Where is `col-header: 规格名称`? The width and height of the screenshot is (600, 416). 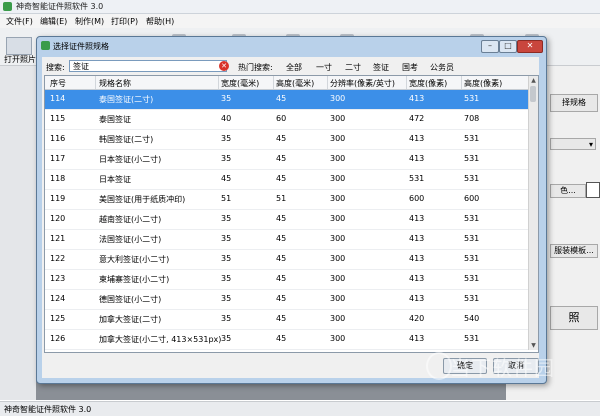
col-header: 规格名称 is located at coordinates (115, 83).